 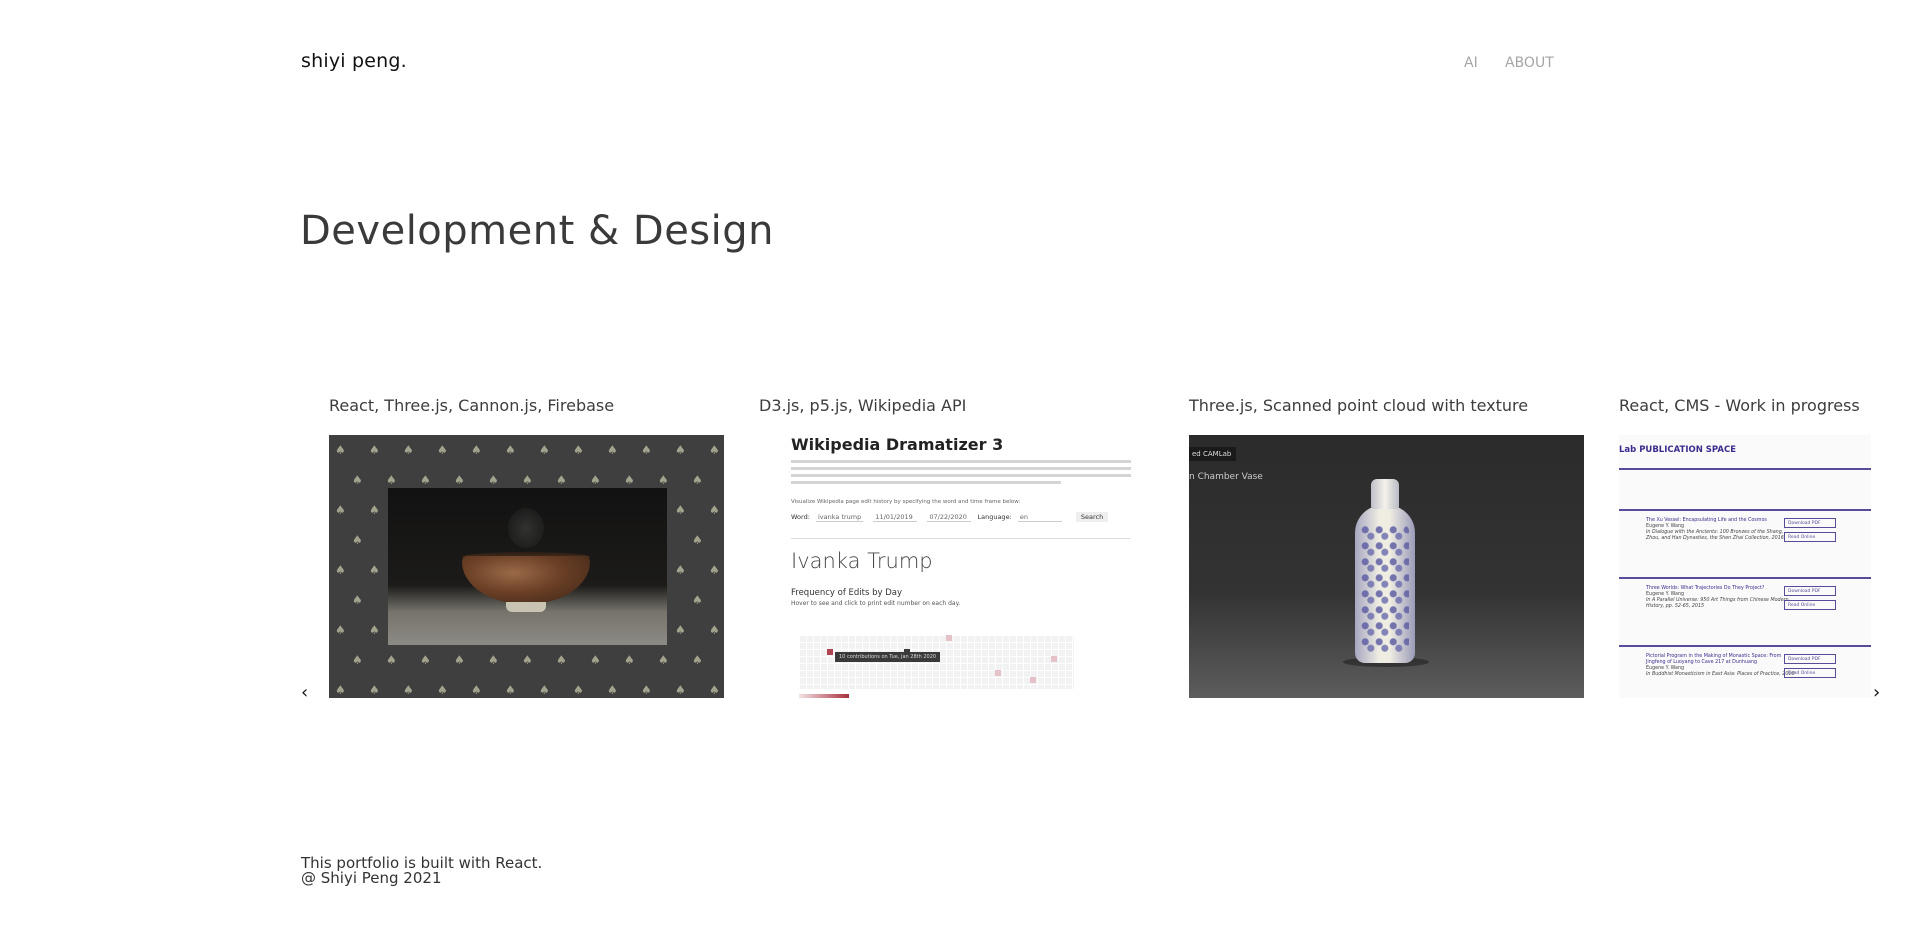 What do you see at coordinates (526, 607) in the screenshot?
I see `bowl-foot` at bounding box center [526, 607].